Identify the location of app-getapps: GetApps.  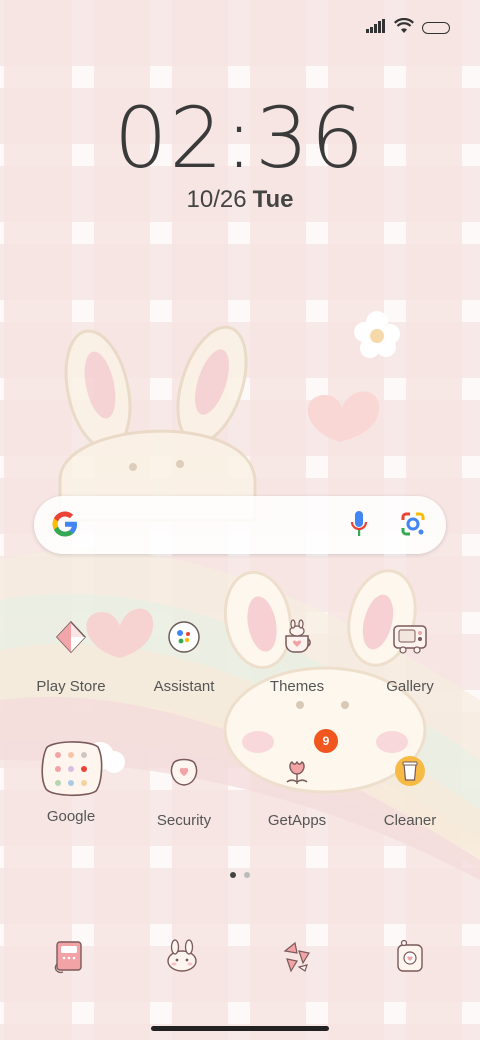
(297, 788).